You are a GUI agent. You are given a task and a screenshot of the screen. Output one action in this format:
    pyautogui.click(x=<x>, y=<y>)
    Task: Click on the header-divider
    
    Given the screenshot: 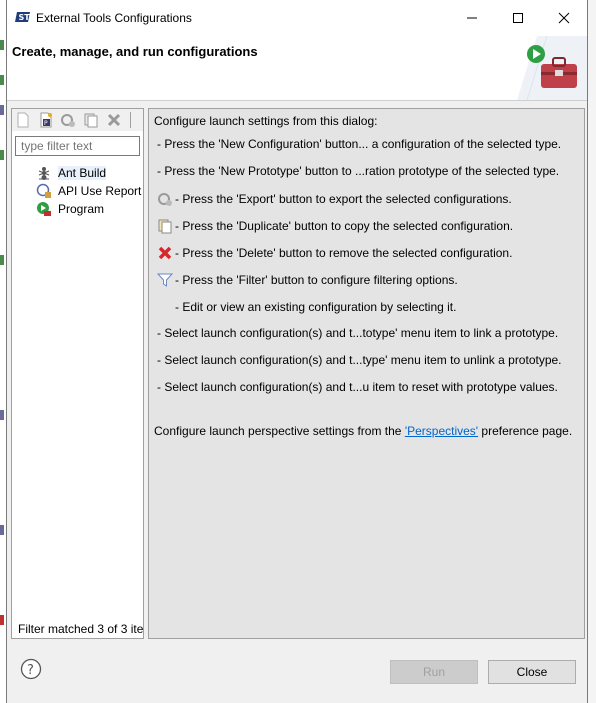 What is the action you would take?
    pyautogui.click(x=297, y=100)
    